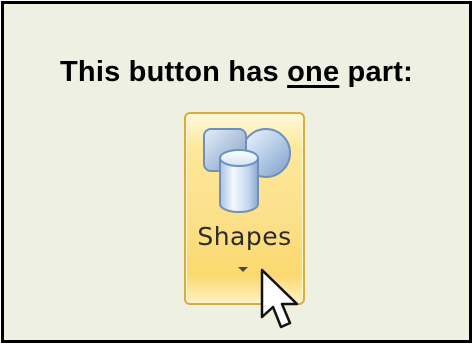 This screenshot has width=473, height=344. I want to click on arrow-cursor-icon, so click(279, 298).